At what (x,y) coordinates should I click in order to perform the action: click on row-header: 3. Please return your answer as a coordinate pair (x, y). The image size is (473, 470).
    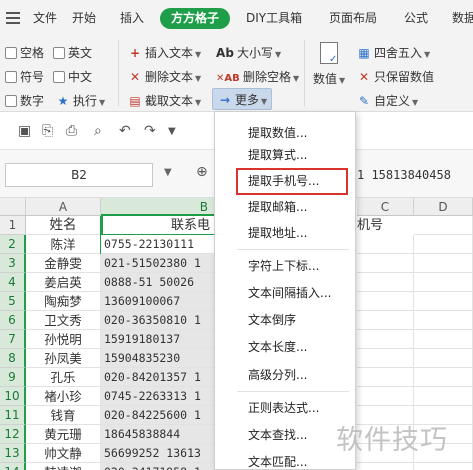
    Looking at the image, I should click on (13, 263).